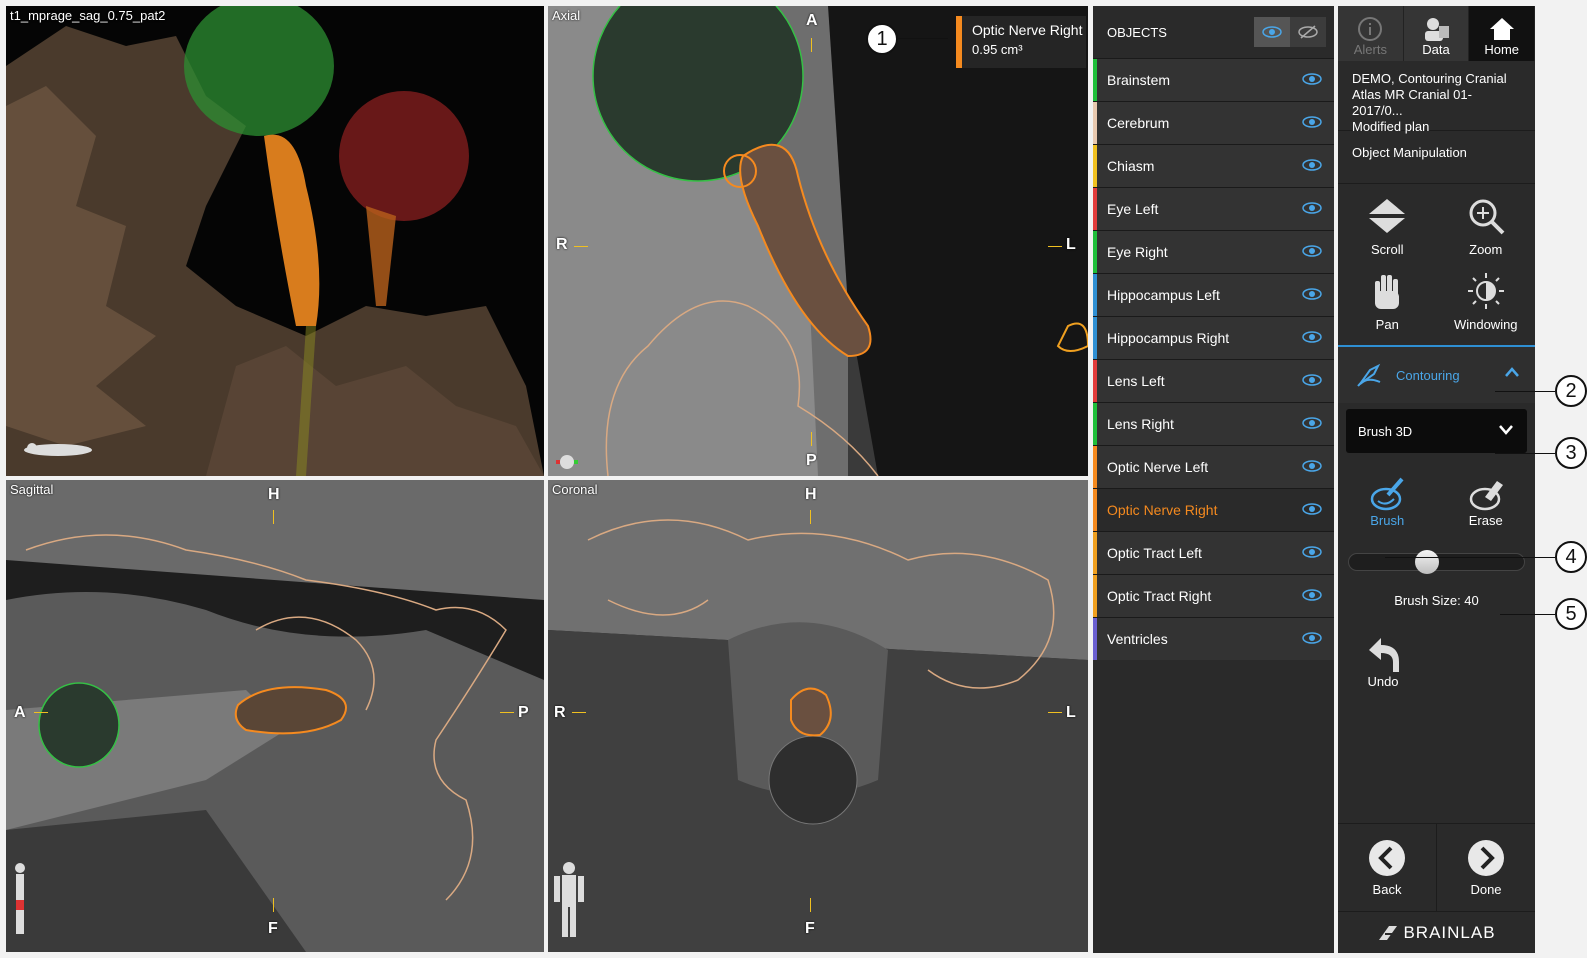 Image resolution: width=1587 pixels, height=958 pixels. What do you see at coordinates (1486, 308) in the screenshot?
I see `windowing-tool: Windowing` at bounding box center [1486, 308].